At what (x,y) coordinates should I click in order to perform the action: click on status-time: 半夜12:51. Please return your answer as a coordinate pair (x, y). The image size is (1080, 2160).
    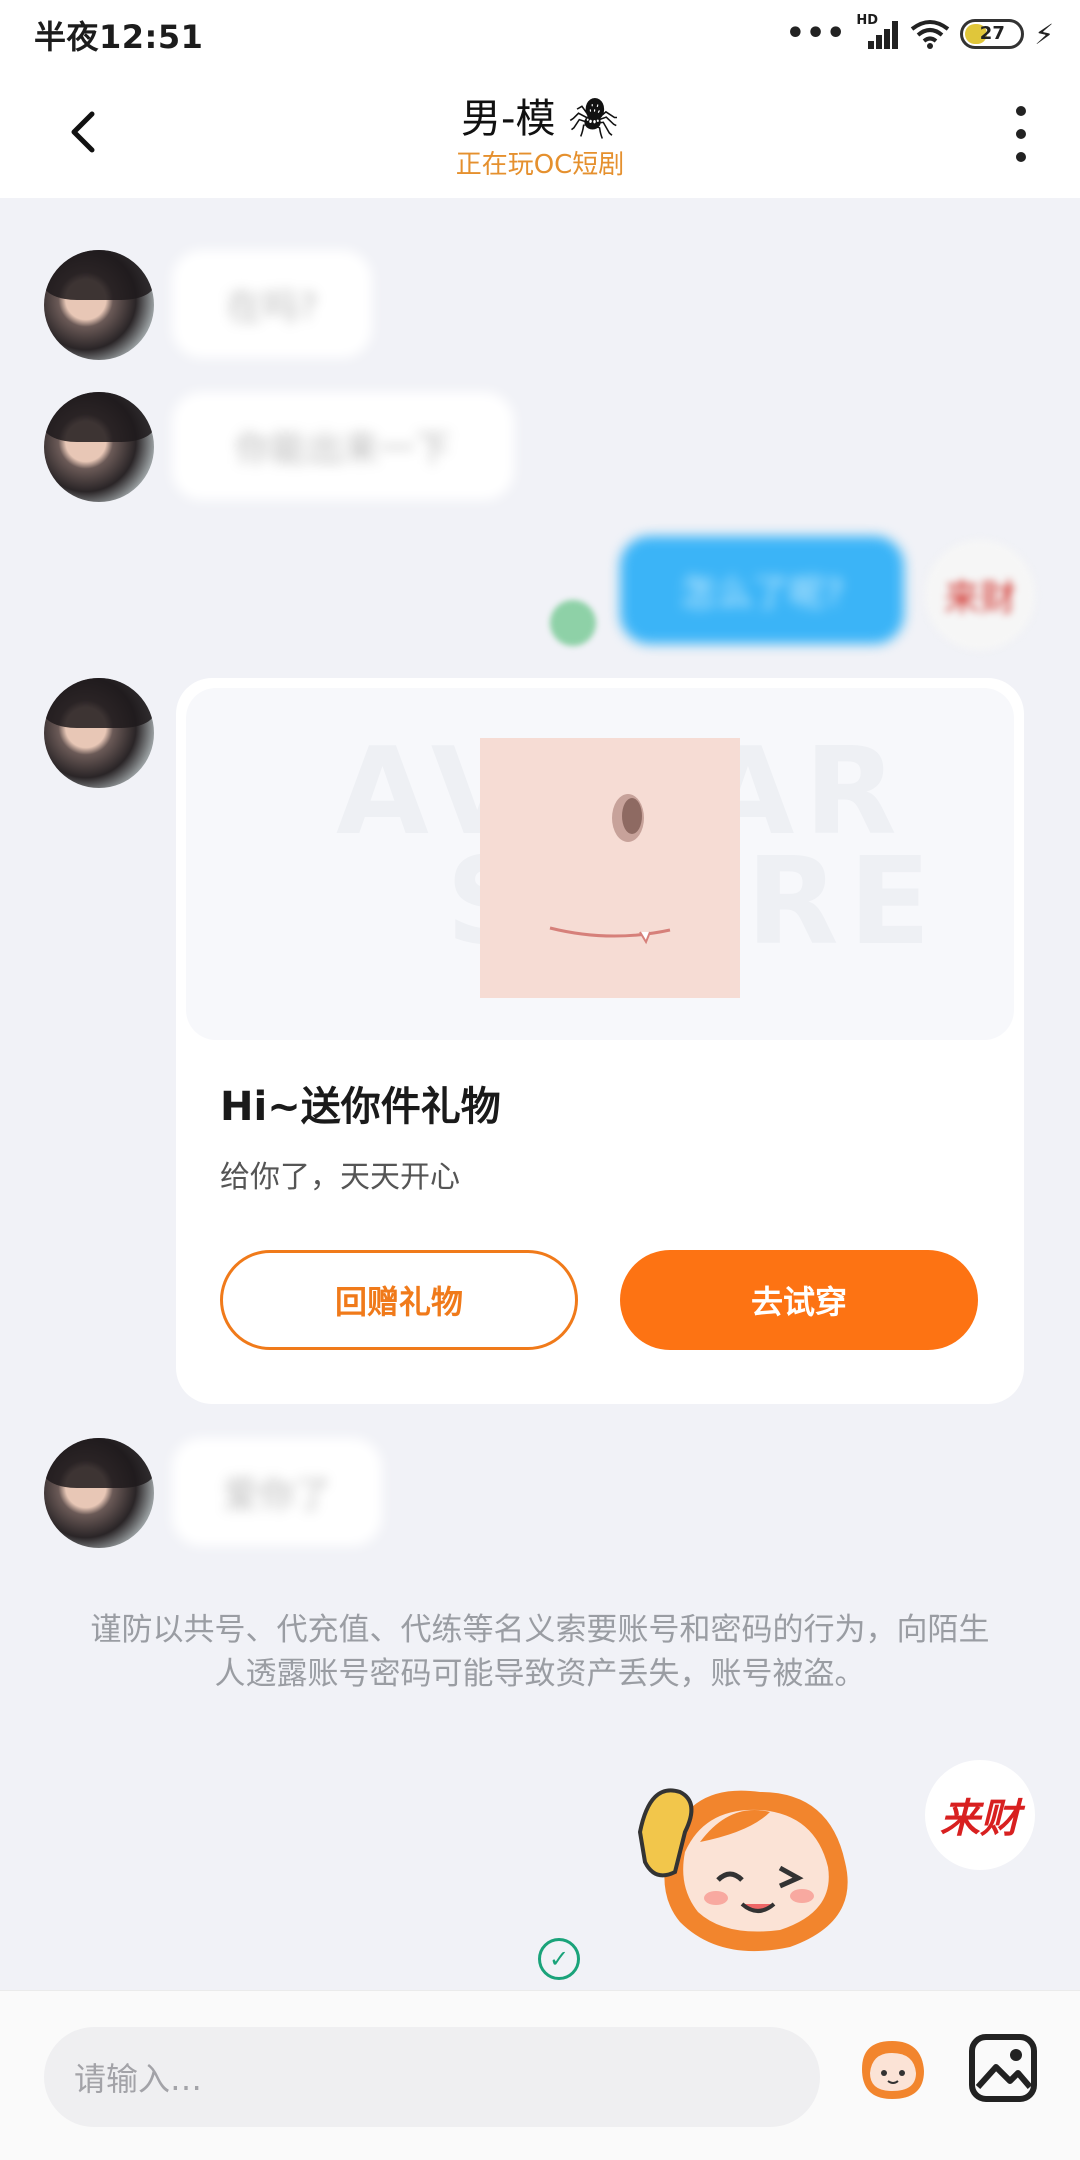
    Looking at the image, I should click on (119, 37).